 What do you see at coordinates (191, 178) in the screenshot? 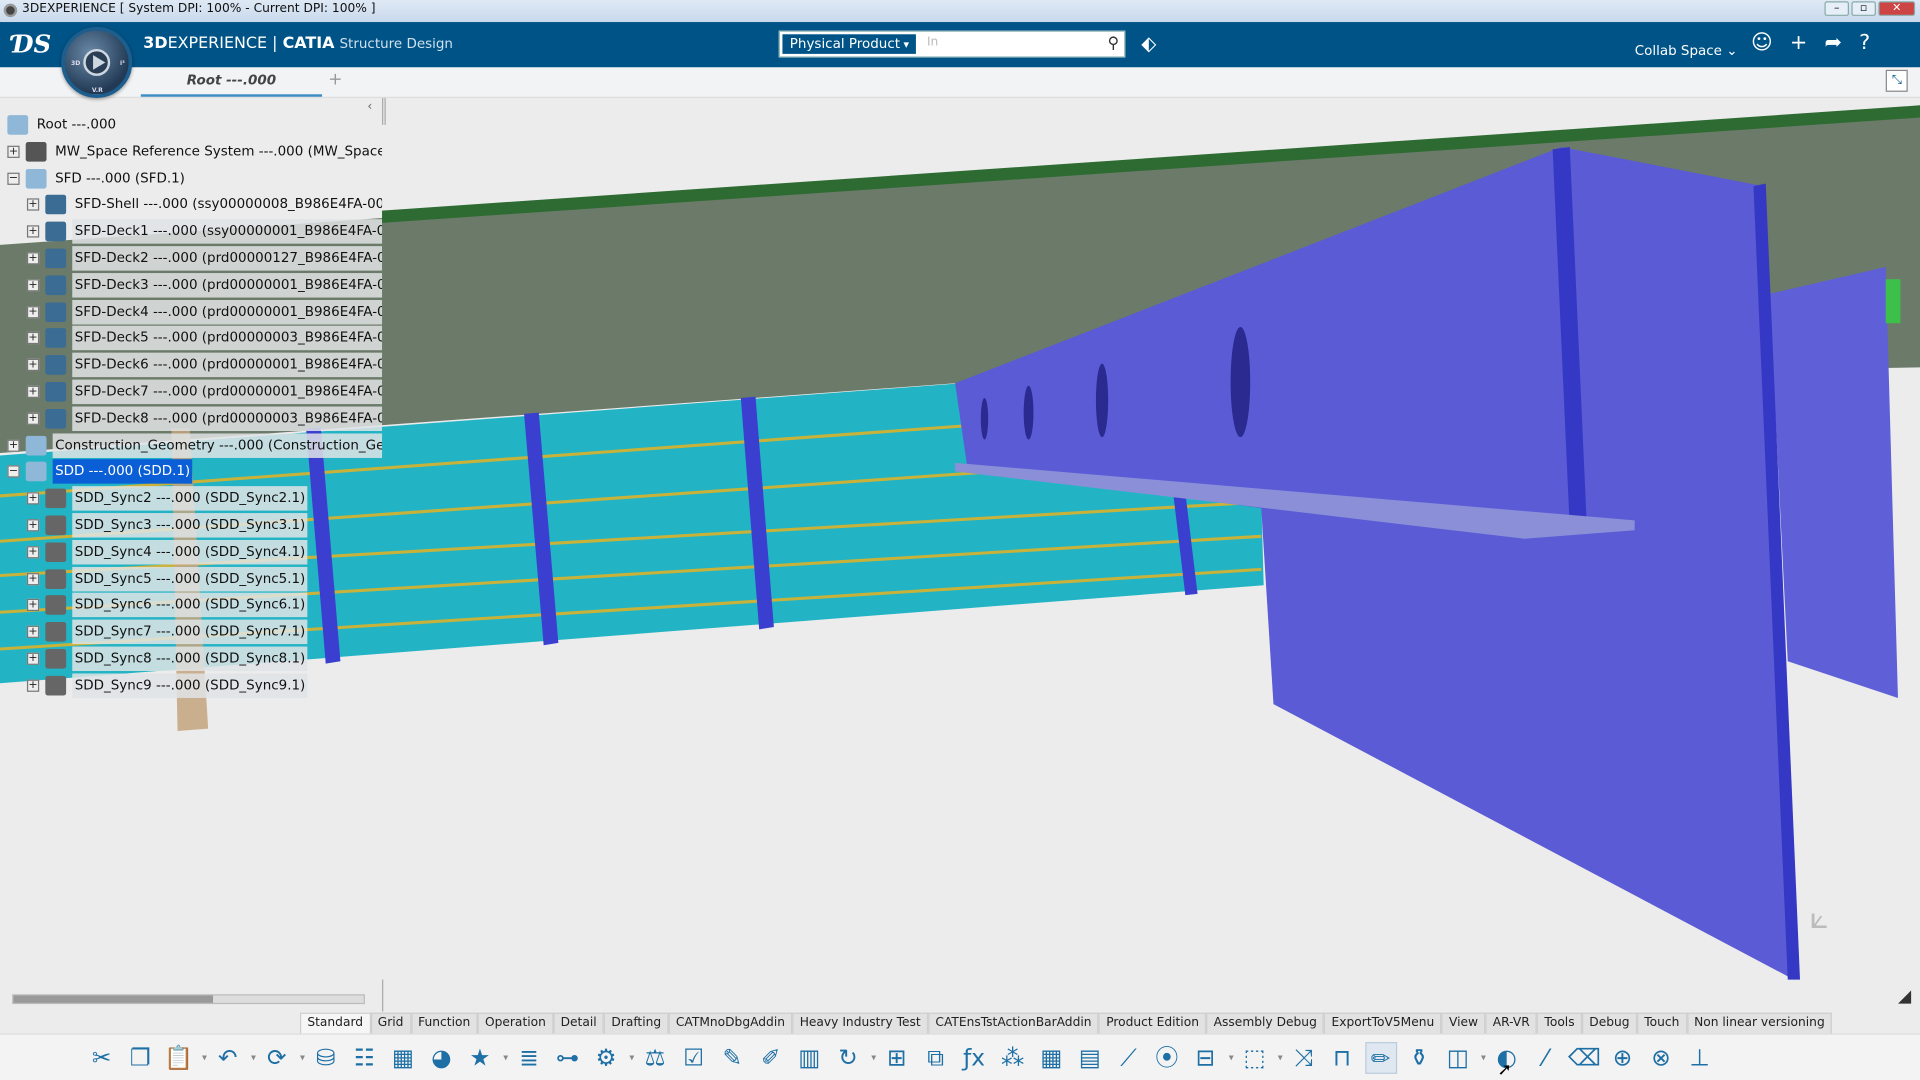
I see `tree-node: − SFD ---.000 (SFD.1)` at bounding box center [191, 178].